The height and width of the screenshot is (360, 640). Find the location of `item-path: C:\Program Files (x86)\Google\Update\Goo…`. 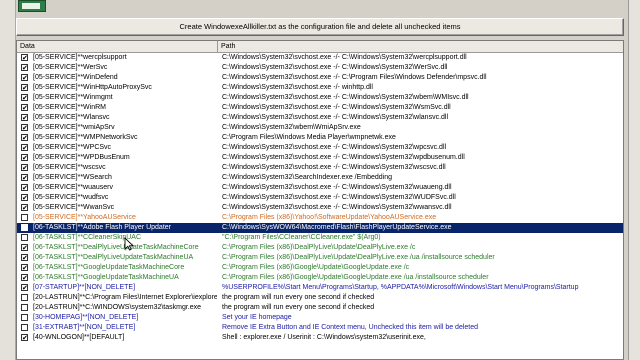

item-path: C:\Program Files (x86)\Google\Update\Goo… is located at coordinates (355, 277).